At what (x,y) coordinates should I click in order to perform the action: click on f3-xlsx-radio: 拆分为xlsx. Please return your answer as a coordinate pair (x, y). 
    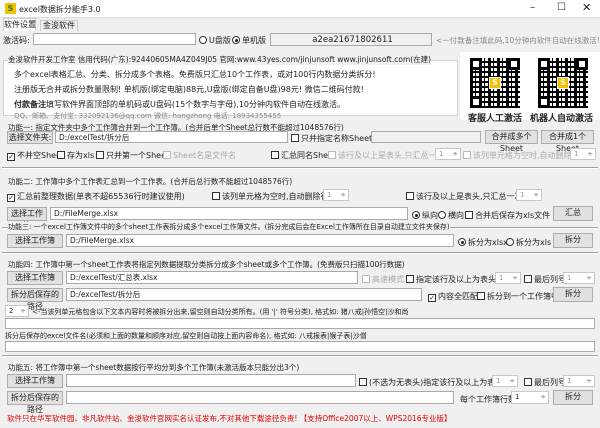
    Looking at the image, I should click on (483, 242).